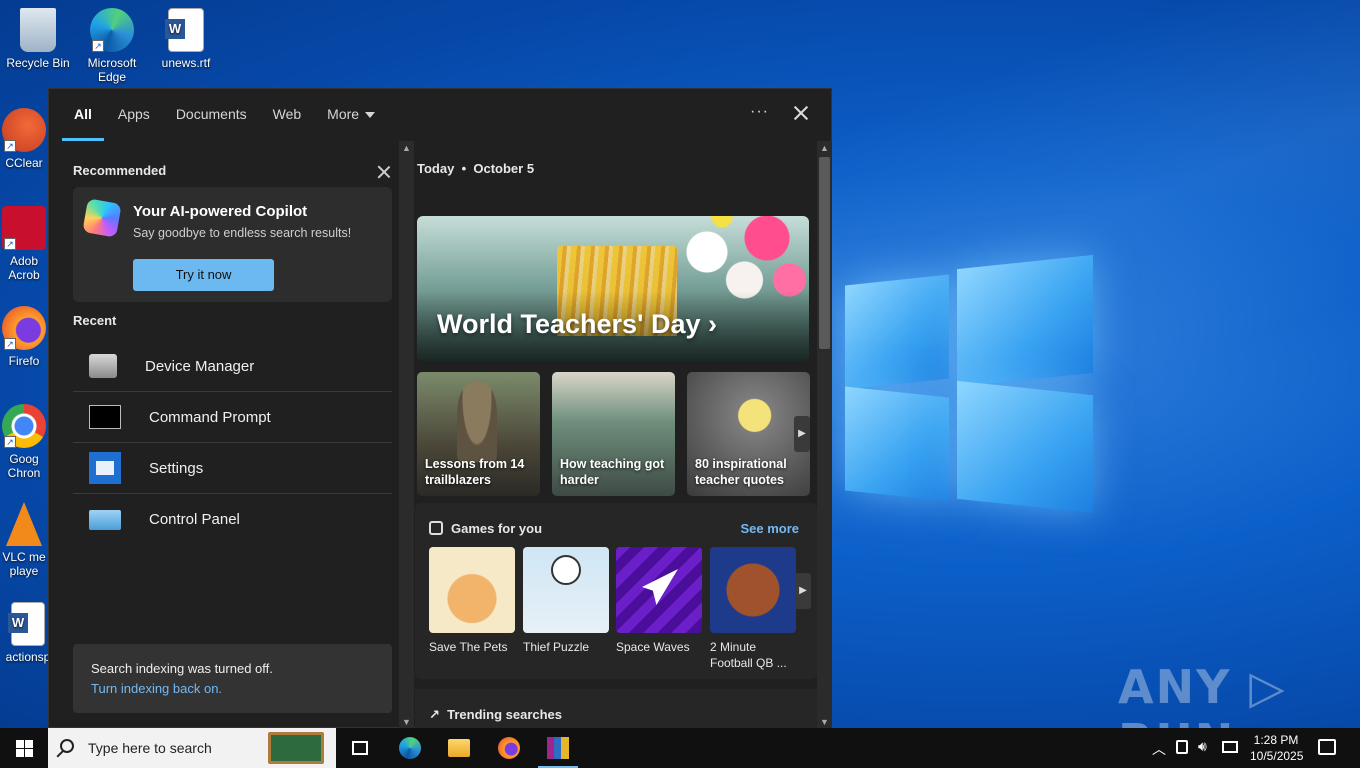 The width and height of the screenshot is (1360, 768). What do you see at coordinates (232, 468) in the screenshot?
I see `recent-item-settings: Settings` at bounding box center [232, 468].